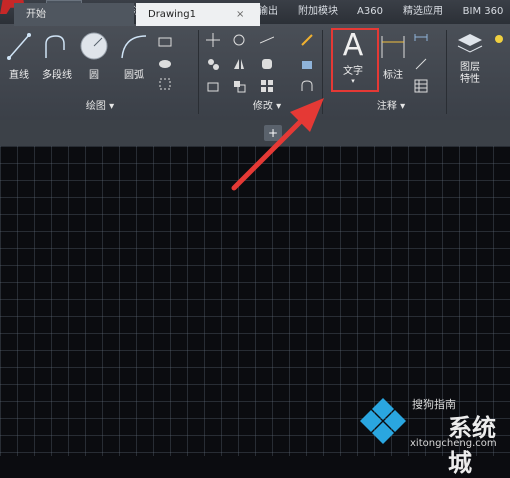  I want to click on copy-icon, so click(213, 65).